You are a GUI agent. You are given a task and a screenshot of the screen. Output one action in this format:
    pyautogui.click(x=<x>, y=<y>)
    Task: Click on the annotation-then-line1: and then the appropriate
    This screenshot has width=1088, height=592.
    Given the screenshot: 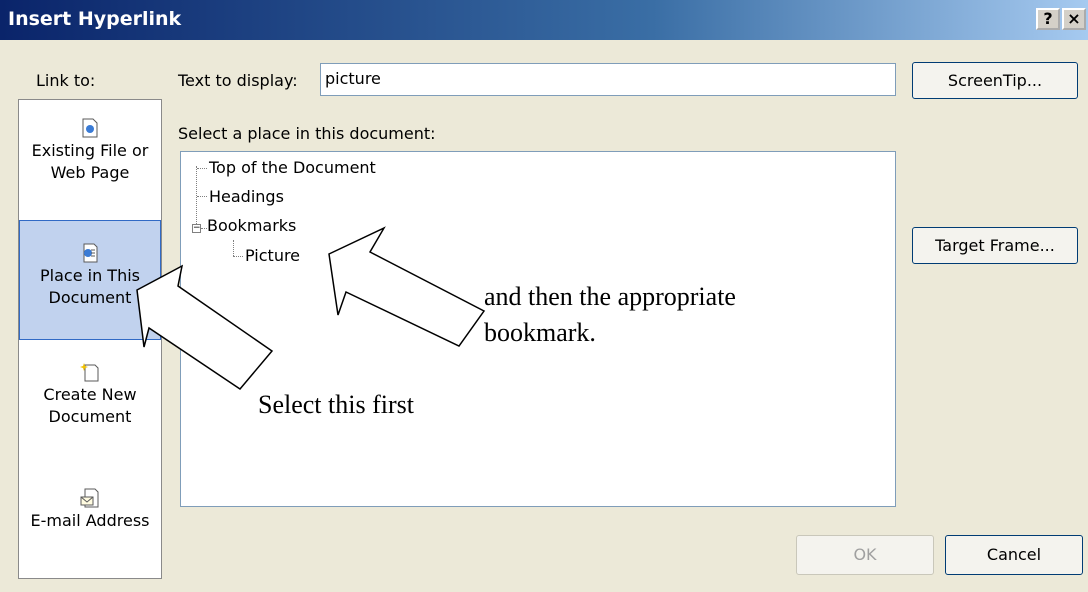 What is the action you would take?
    pyautogui.click(x=610, y=296)
    